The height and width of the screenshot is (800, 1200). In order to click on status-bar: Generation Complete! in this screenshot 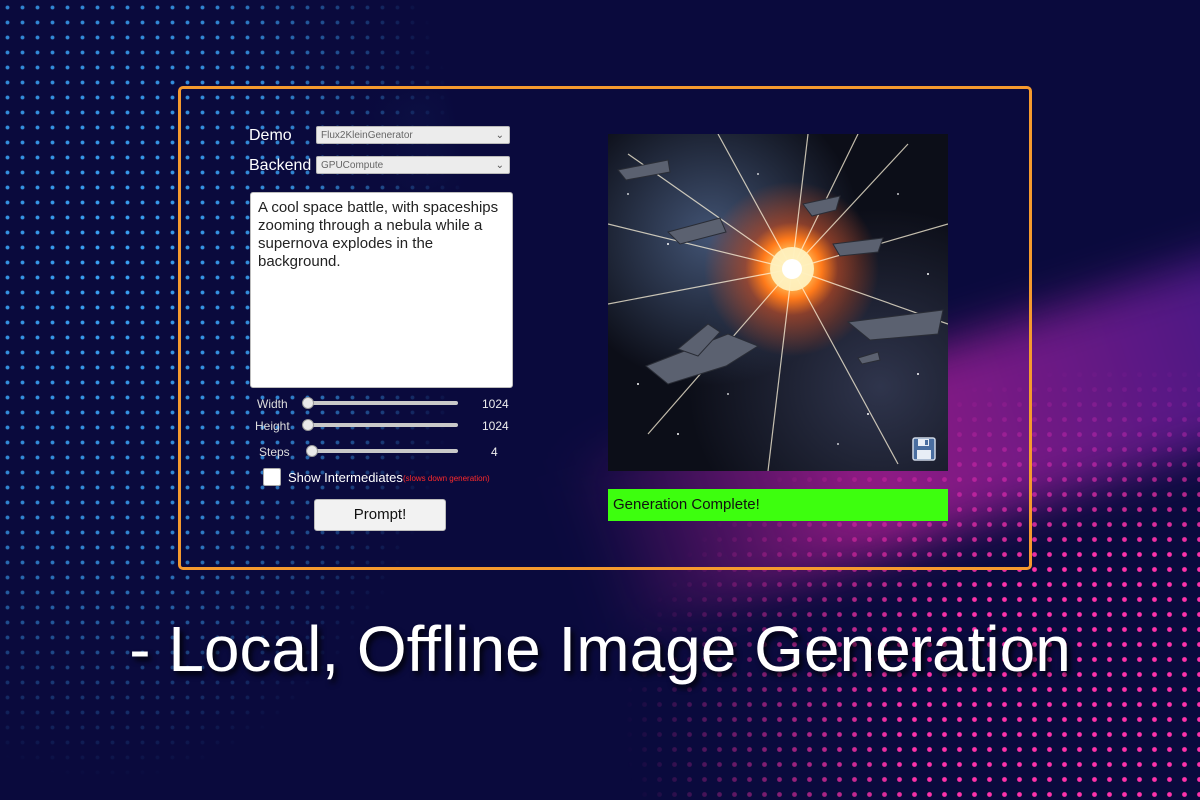, I will do `click(778, 505)`.